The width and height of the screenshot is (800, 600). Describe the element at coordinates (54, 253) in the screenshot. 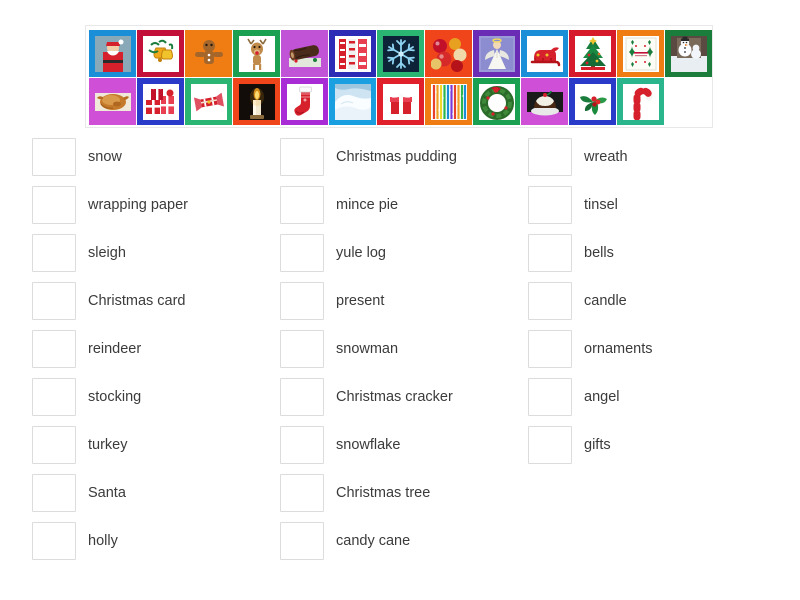

I see `drop-zone-sleigh` at that location.